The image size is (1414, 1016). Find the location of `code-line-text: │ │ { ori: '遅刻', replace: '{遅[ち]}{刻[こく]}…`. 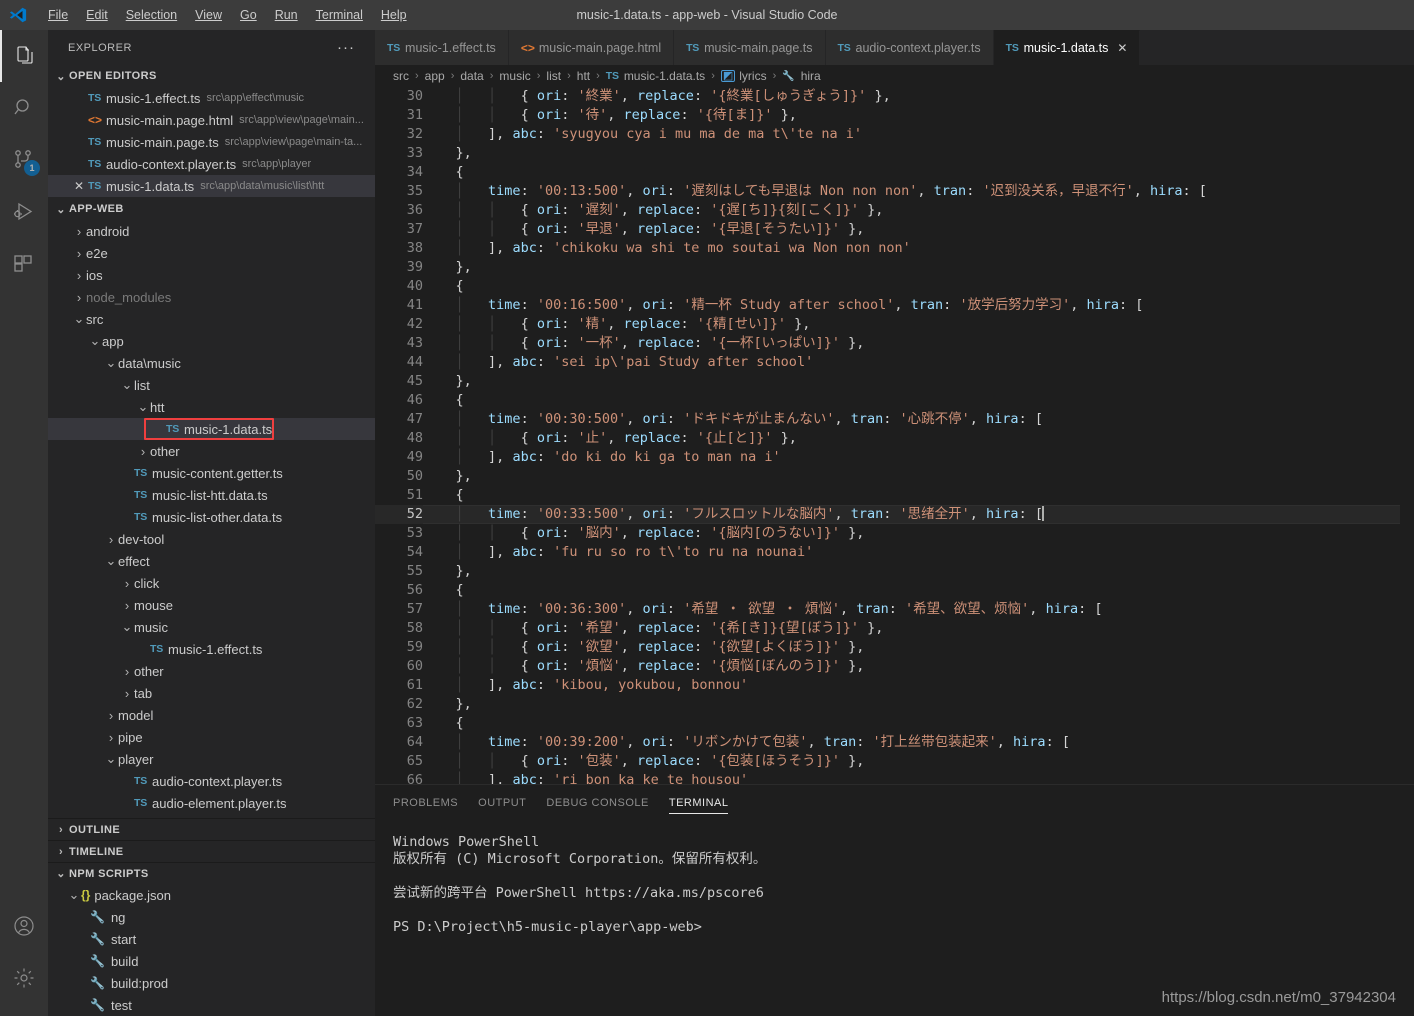

code-line-text: │ │ { ori: '遅刻', replace: '{遅[ち]}{刻[こく]}… is located at coordinates (918, 210).